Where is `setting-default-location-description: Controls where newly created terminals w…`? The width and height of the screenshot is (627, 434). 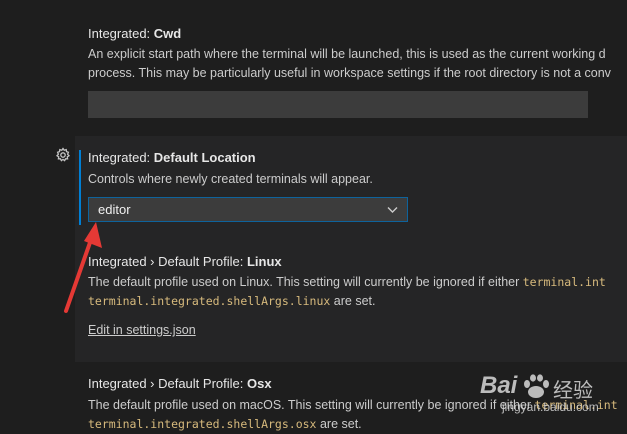 setting-default-location-description: Controls where newly created terminals w… is located at coordinates (230, 179).